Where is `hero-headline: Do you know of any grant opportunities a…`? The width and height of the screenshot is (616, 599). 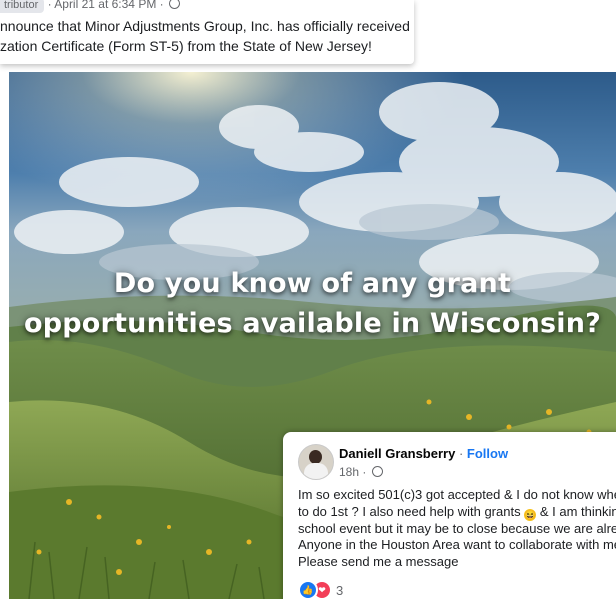 hero-headline: Do you know of any grant opportunities a… is located at coordinates (312, 304).